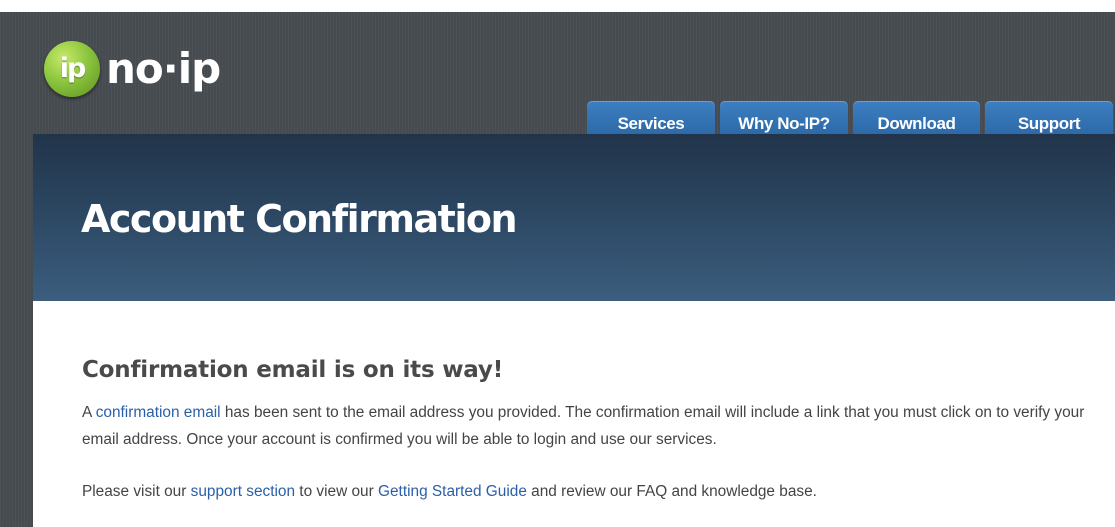 Image resolution: width=1115 pixels, height=527 pixels. What do you see at coordinates (337, 491) in the screenshot?
I see `paragraph-text: to view our` at bounding box center [337, 491].